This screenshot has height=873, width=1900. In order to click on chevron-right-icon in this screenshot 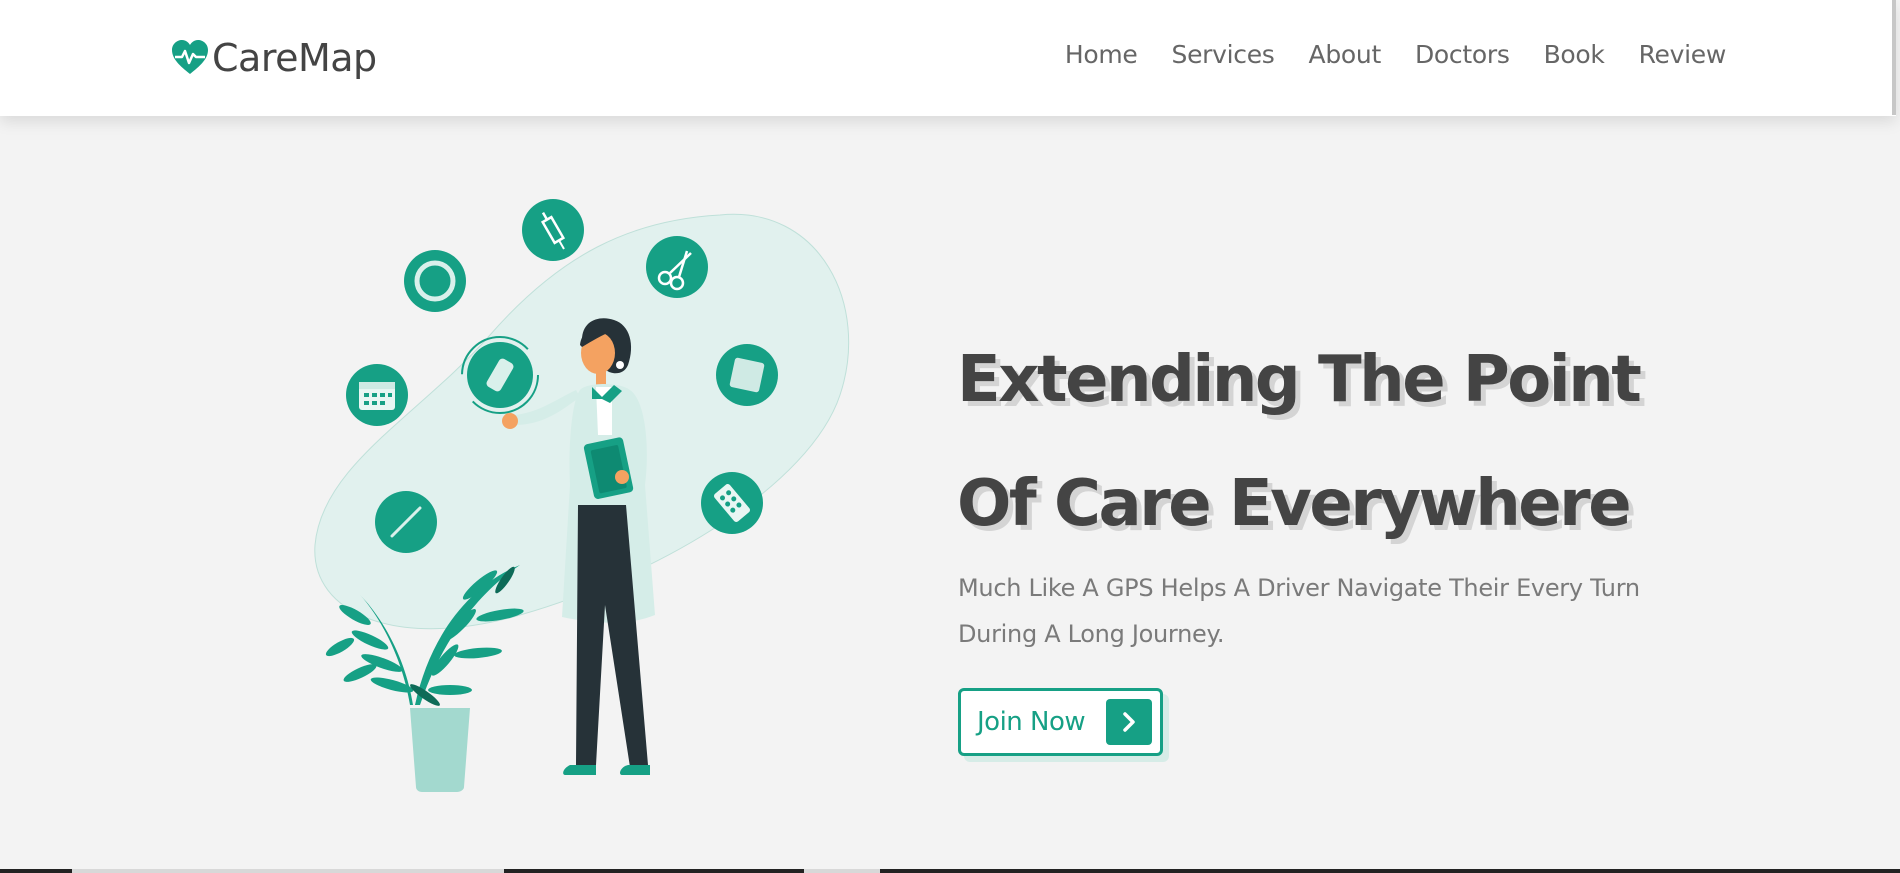, I will do `click(1129, 722)`.